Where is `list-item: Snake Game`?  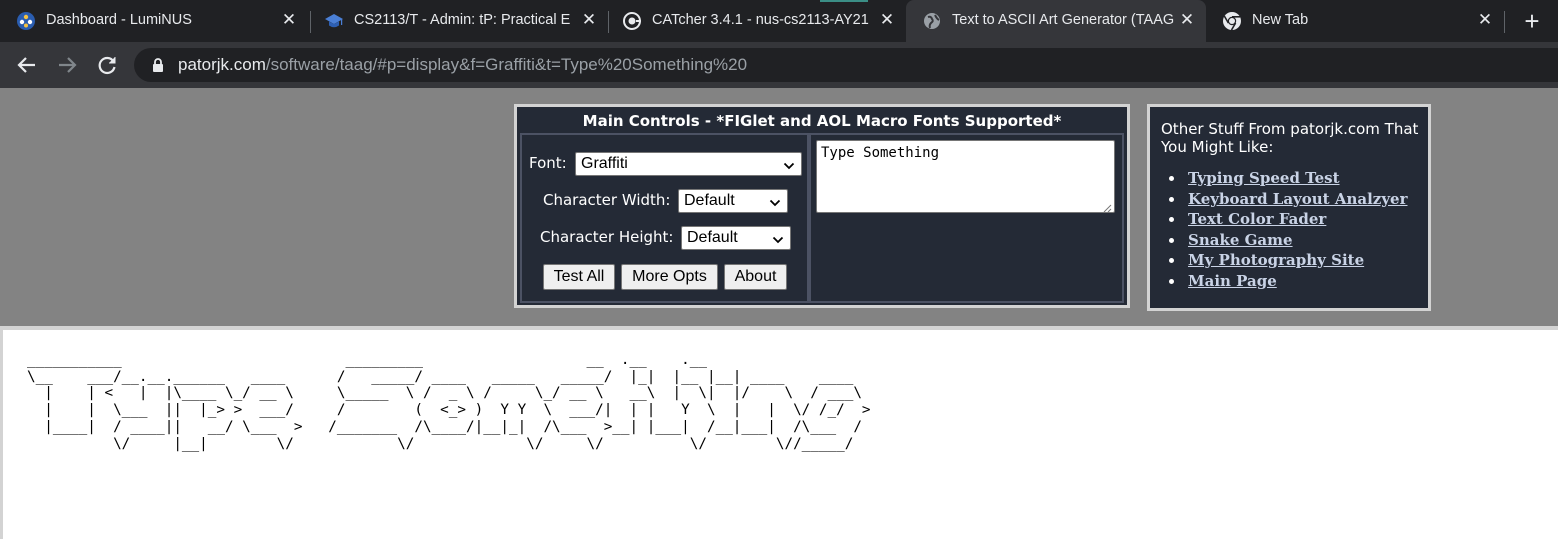
list-item: Snake Game is located at coordinates (1285, 241).